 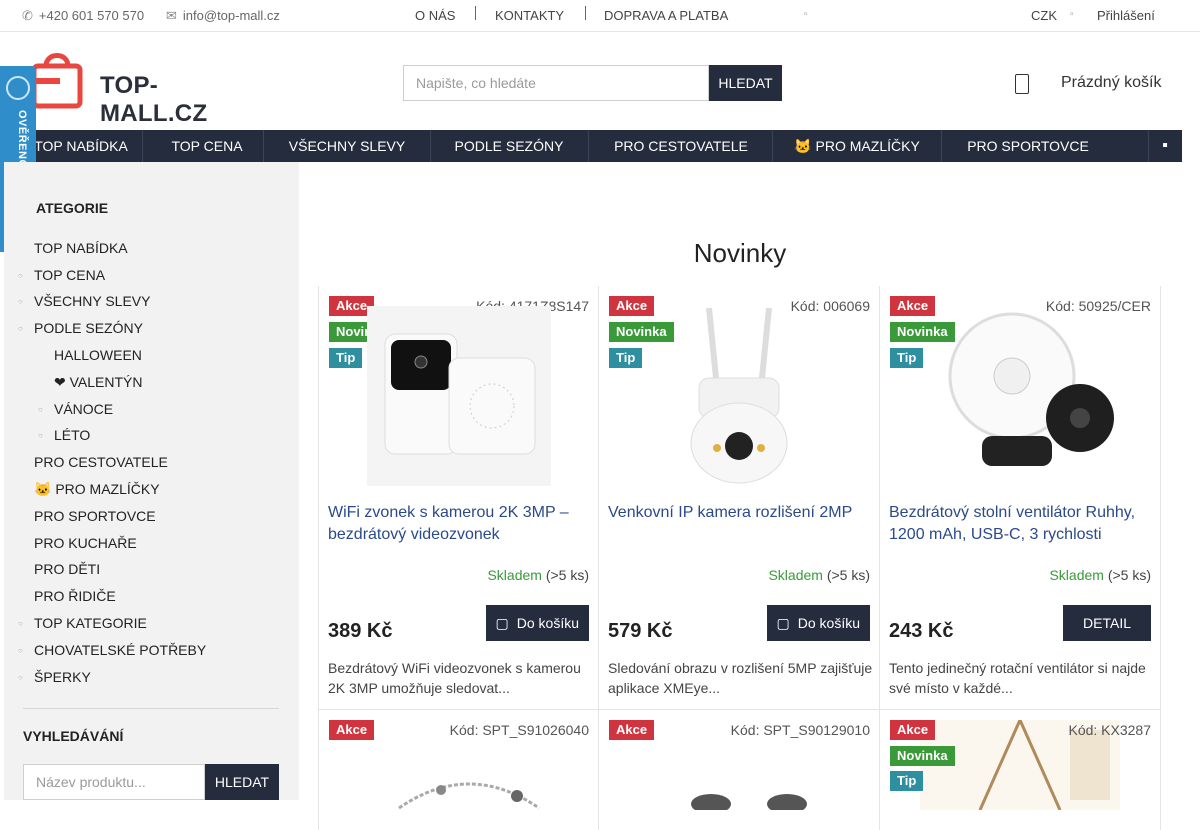 What do you see at coordinates (18, 88) in the screenshot?
I see `seal-icon` at bounding box center [18, 88].